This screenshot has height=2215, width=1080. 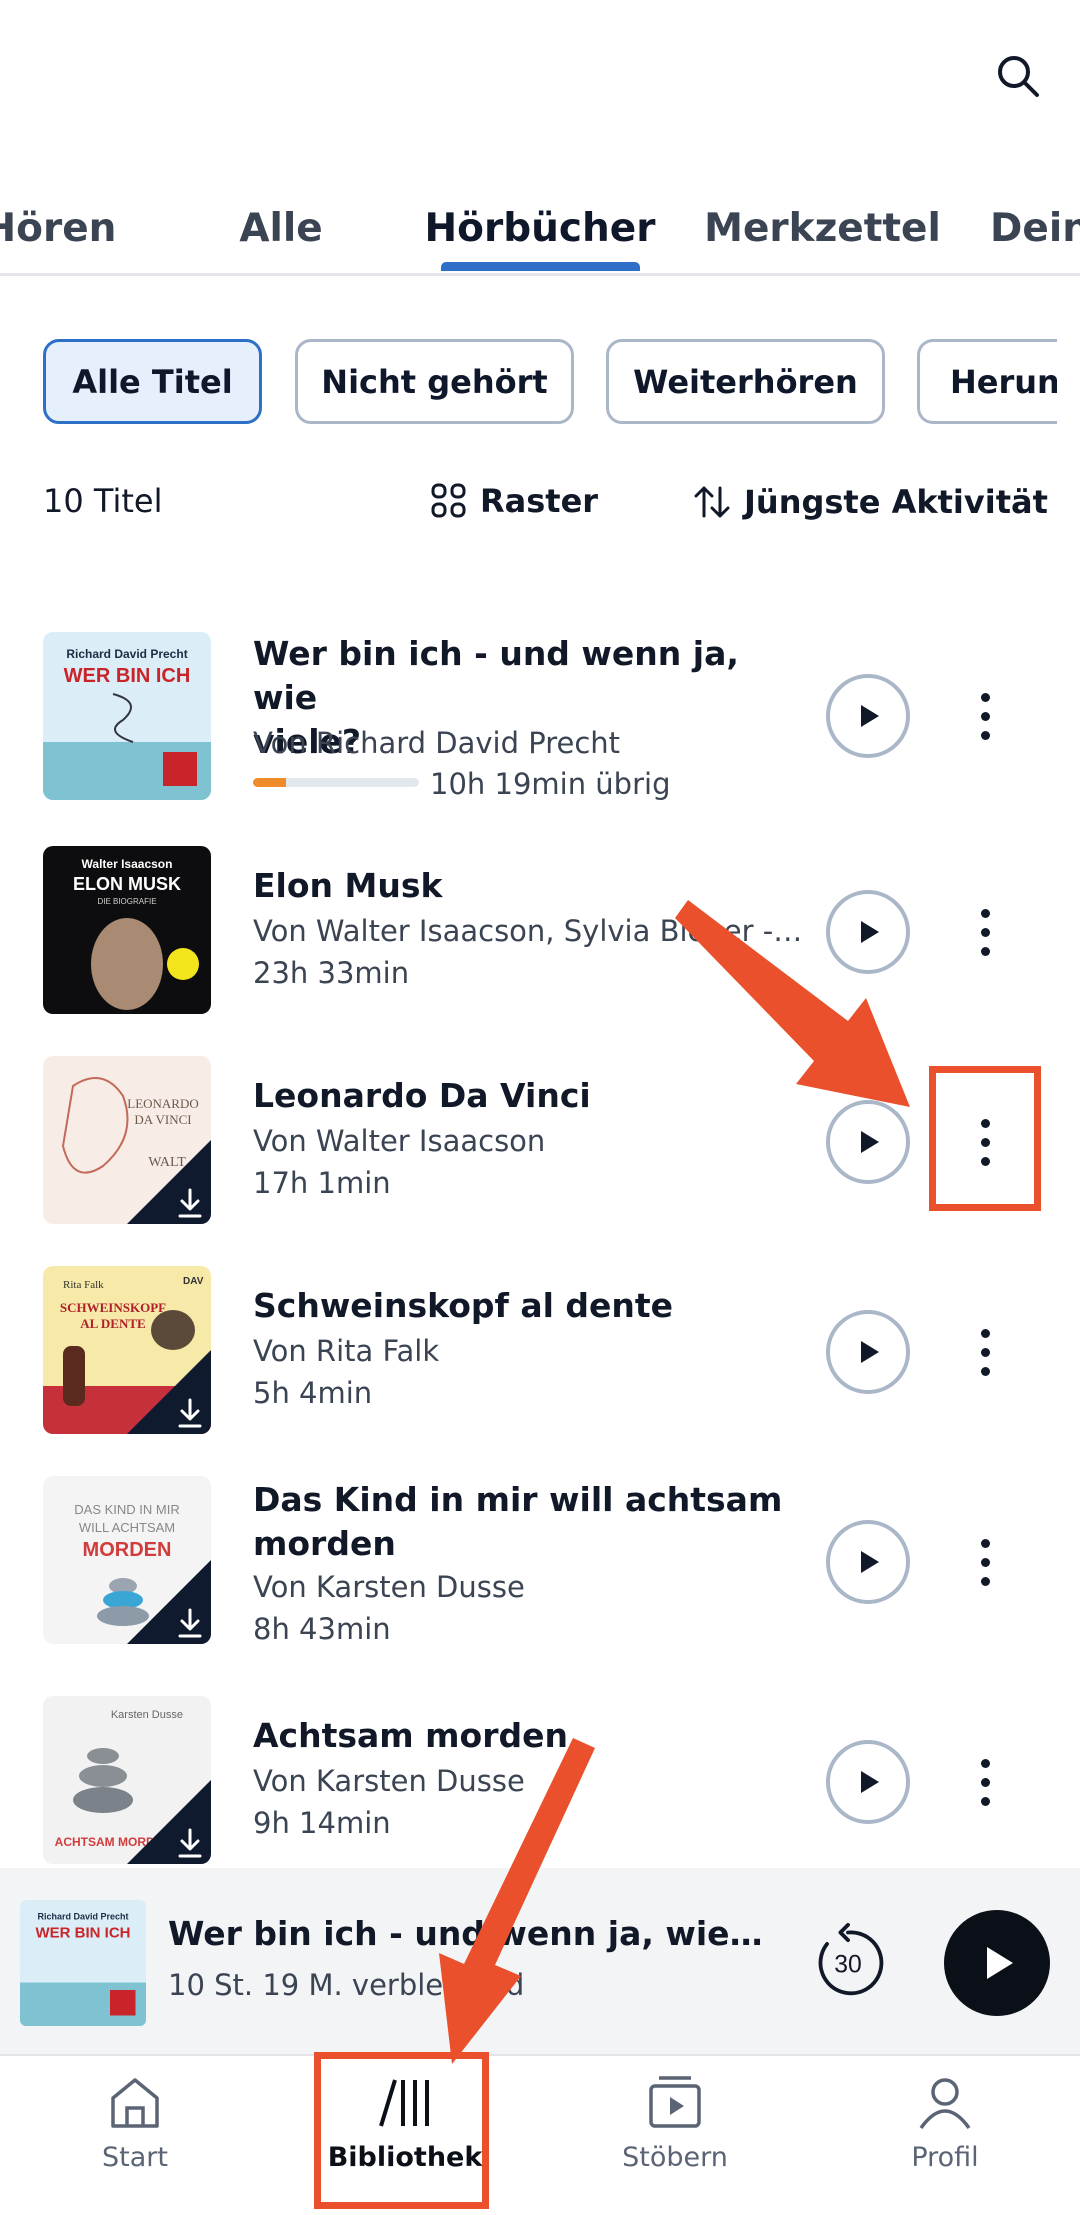 I want to click on book-cover: Karsten Dusse ACHTSAM MORDEN, so click(x=127, y=1780).